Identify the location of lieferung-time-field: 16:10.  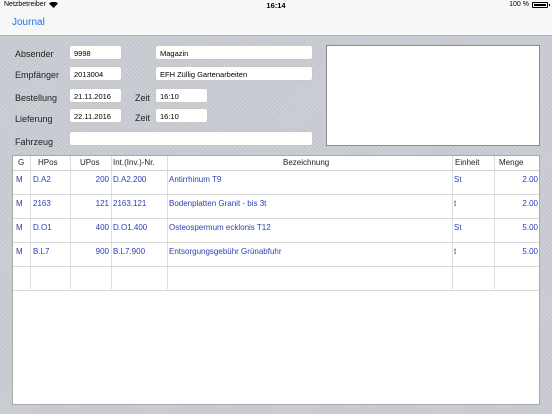
(181, 115).